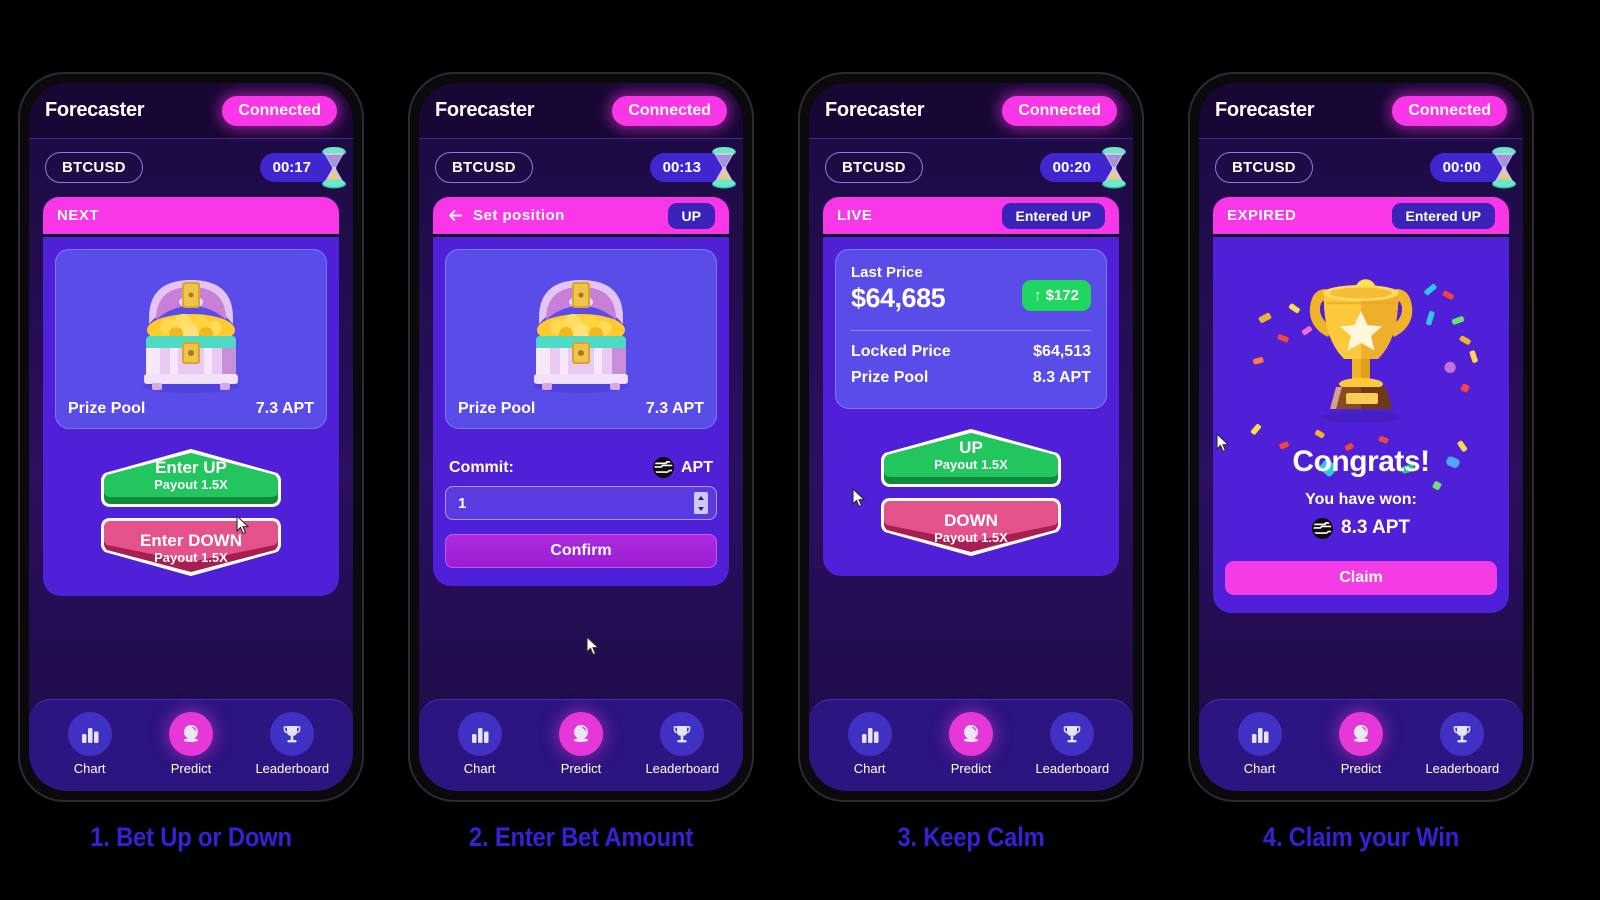 The height and width of the screenshot is (900, 1600). Describe the element at coordinates (191, 164) in the screenshot. I see `symbol-timer-row: BTCUSD 00:17` at that location.